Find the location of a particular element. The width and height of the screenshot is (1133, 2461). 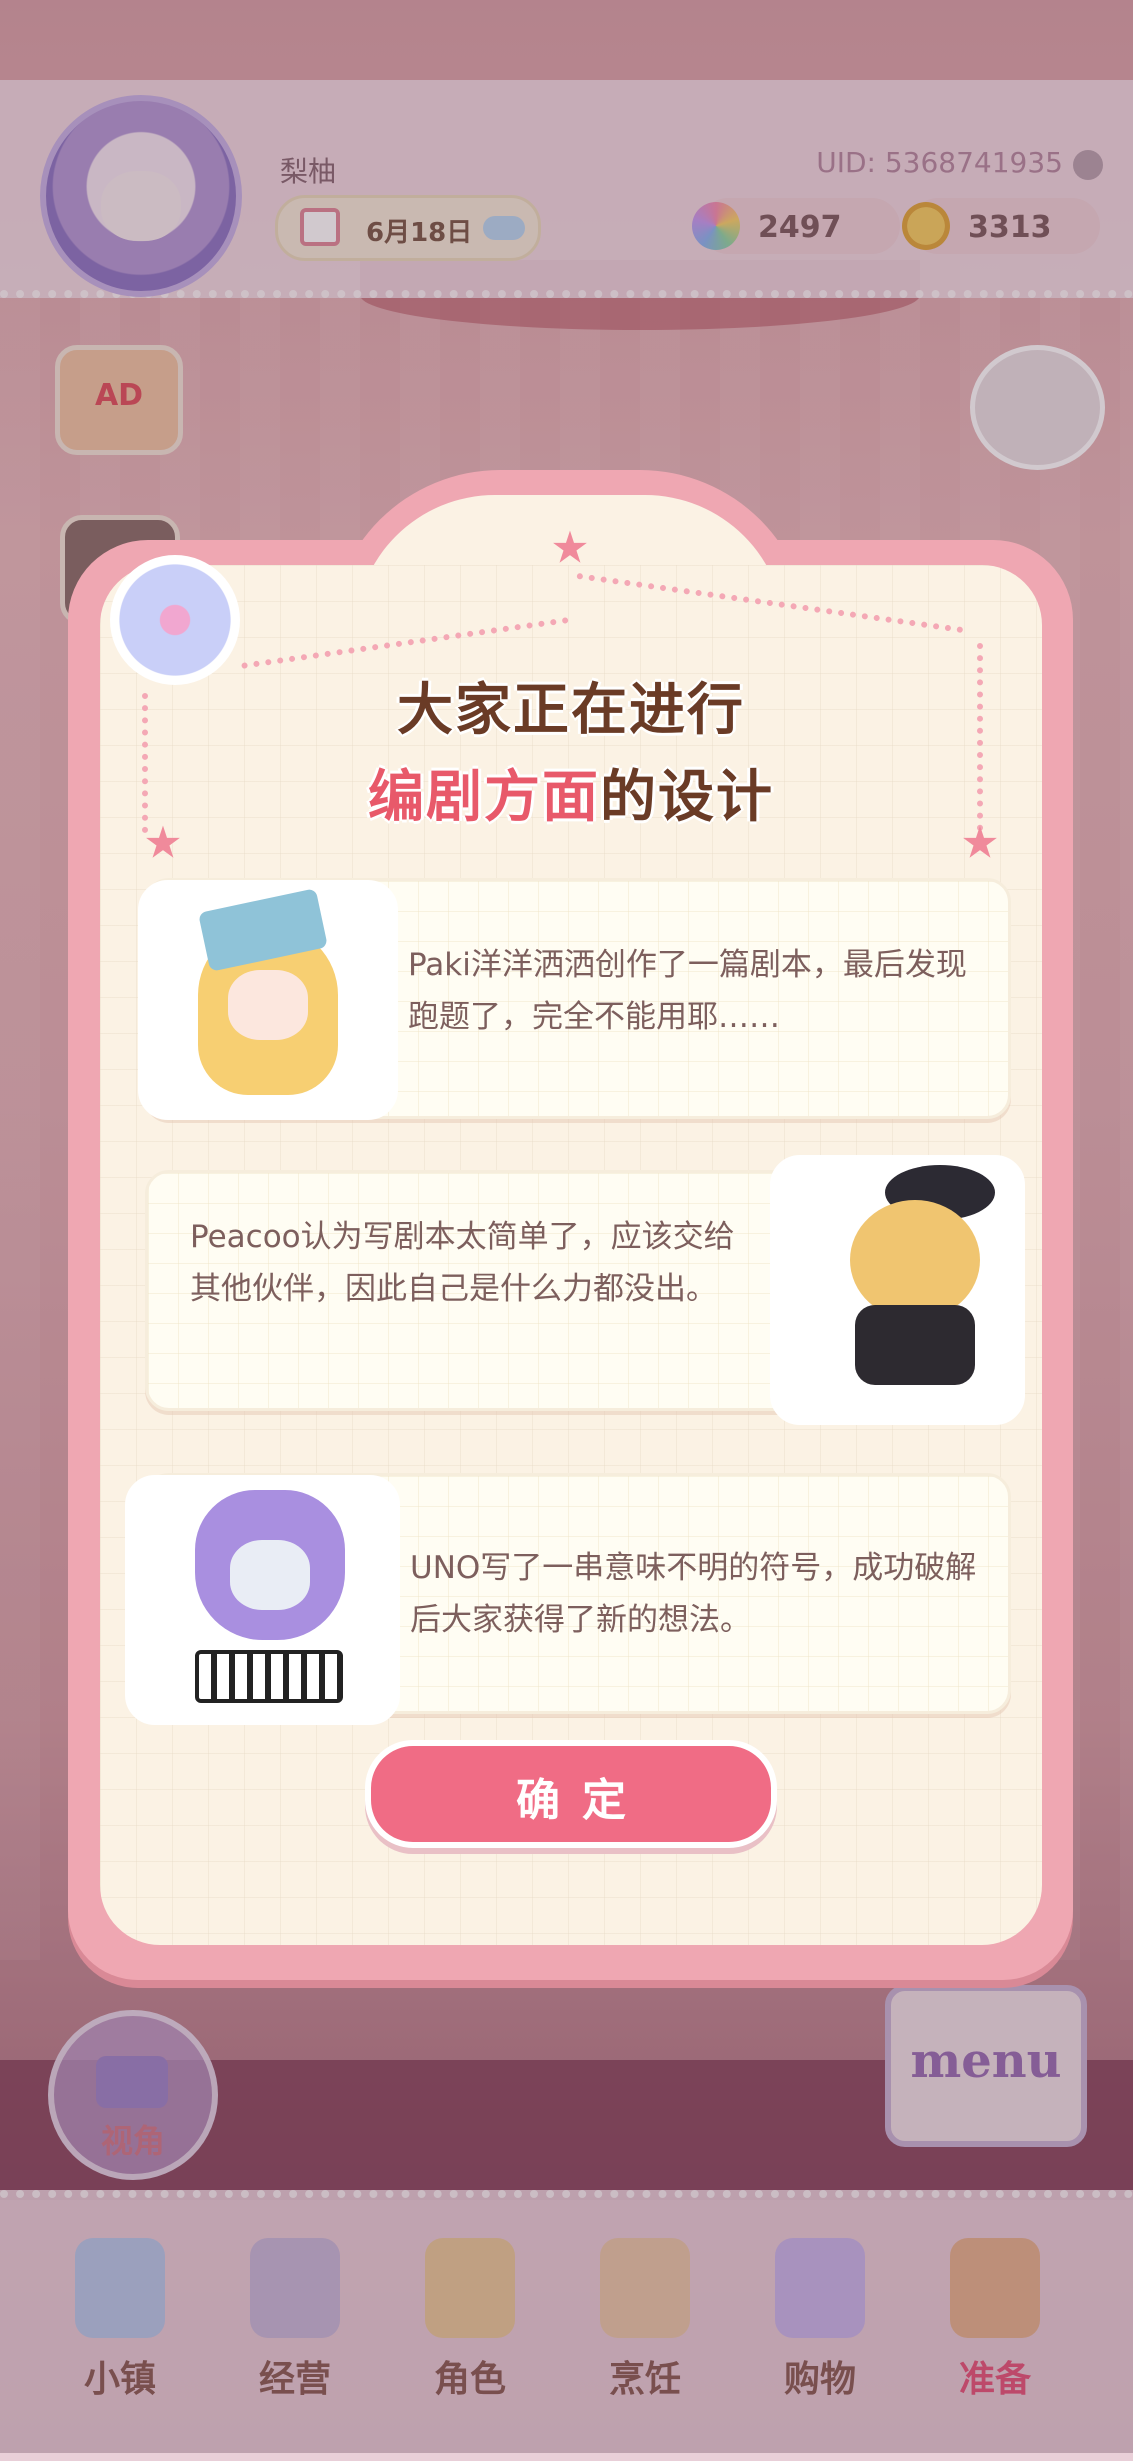

confirm-label: 确定 is located at coordinates (582, 1800).